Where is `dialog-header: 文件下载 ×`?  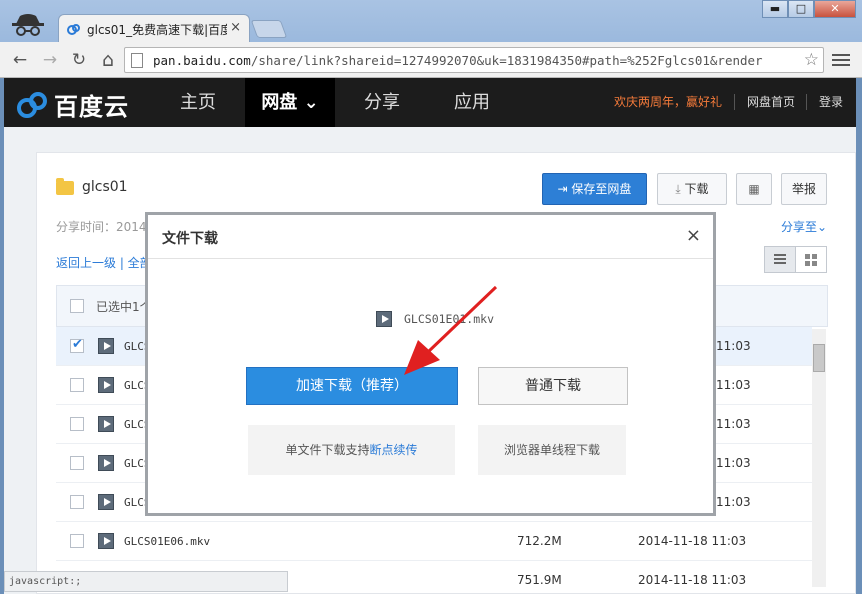 dialog-header: 文件下载 × is located at coordinates (430, 237).